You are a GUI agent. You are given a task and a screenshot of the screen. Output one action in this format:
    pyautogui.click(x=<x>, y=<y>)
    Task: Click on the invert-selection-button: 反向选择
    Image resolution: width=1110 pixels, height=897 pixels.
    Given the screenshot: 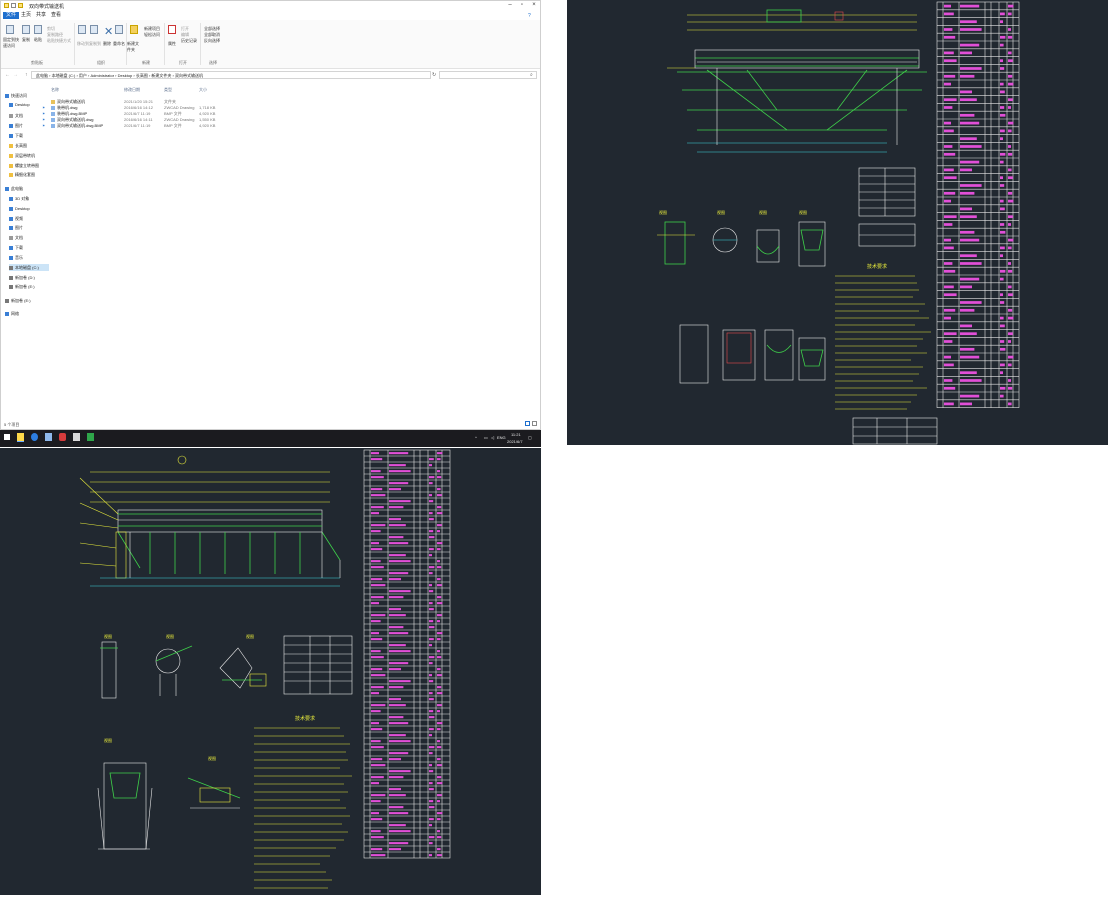 What is the action you would take?
    pyautogui.click(x=212, y=41)
    